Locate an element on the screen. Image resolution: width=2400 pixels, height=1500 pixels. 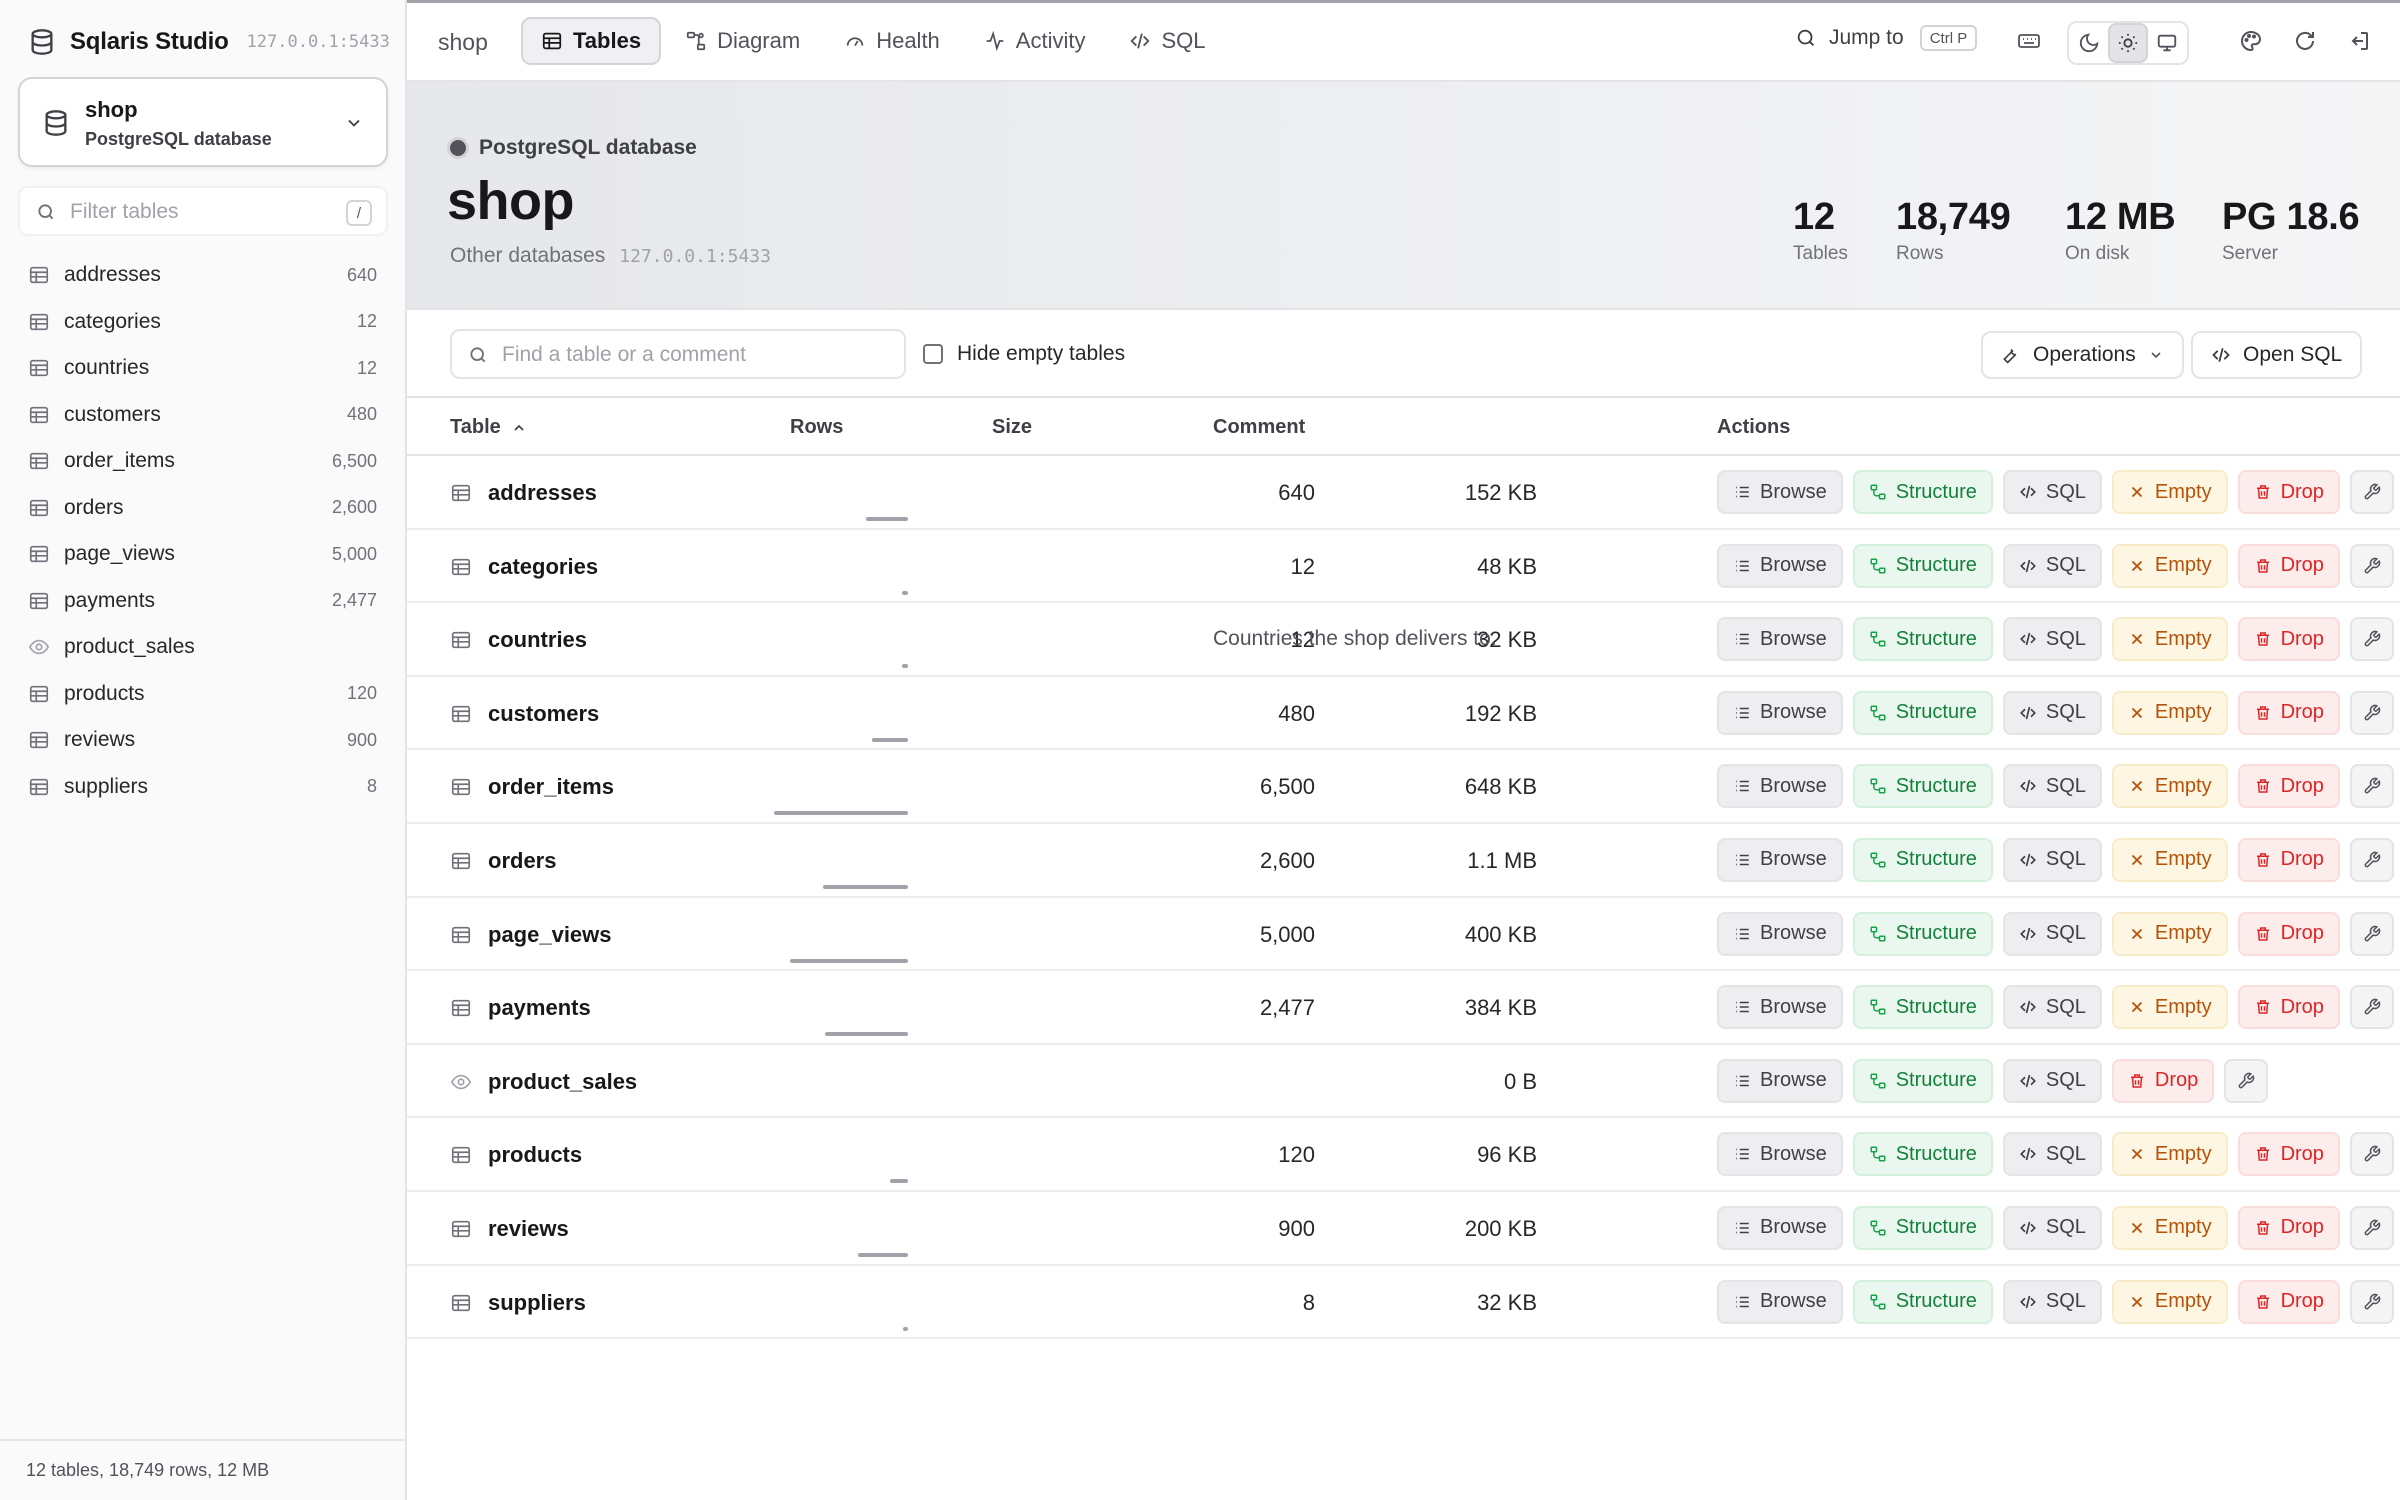
column-rows: Rows is located at coordinates (816, 427).